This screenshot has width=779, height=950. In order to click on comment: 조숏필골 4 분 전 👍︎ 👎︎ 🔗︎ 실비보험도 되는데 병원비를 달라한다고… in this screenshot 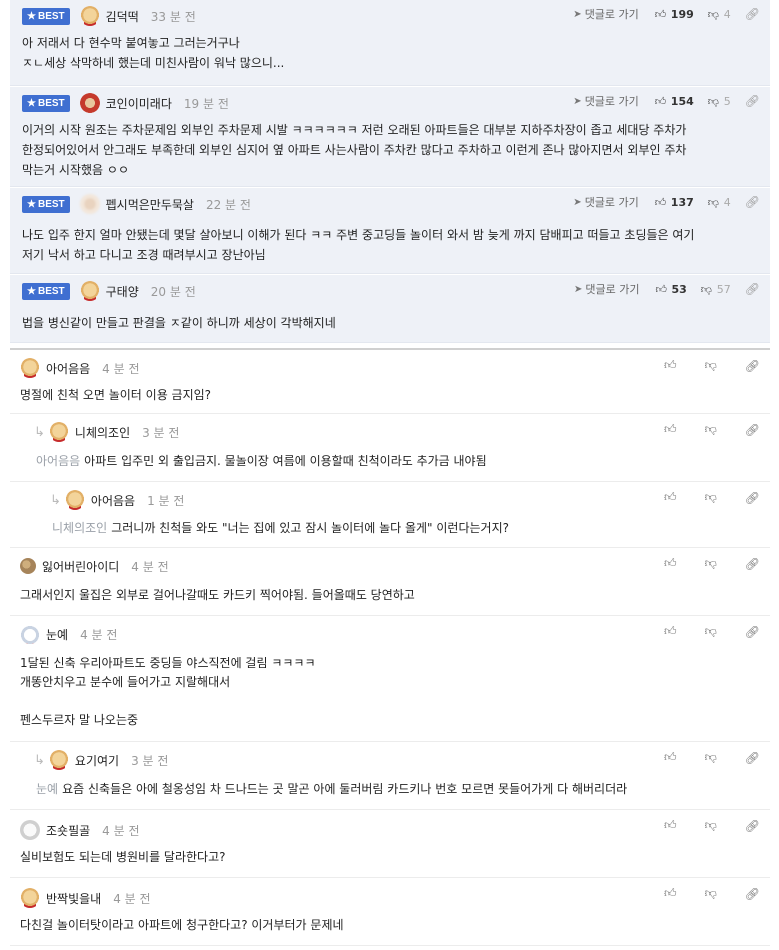, I will do `click(390, 844)`.